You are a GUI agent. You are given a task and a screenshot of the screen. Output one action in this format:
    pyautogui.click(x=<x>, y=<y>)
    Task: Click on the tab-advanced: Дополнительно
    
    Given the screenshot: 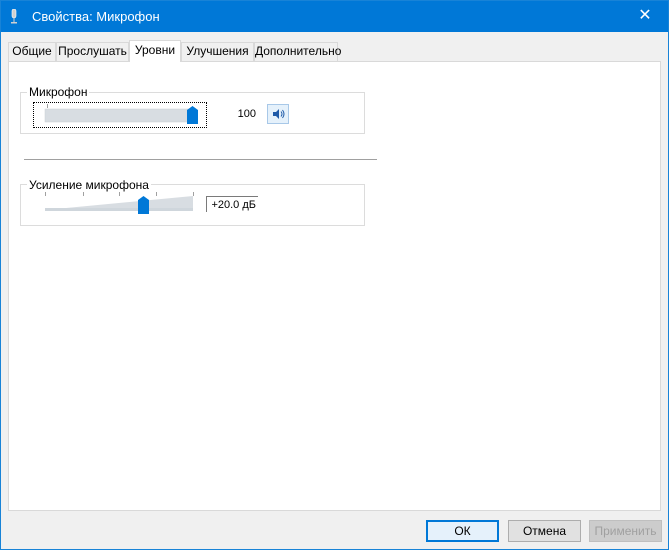 What is the action you would take?
    pyautogui.click(x=298, y=51)
    